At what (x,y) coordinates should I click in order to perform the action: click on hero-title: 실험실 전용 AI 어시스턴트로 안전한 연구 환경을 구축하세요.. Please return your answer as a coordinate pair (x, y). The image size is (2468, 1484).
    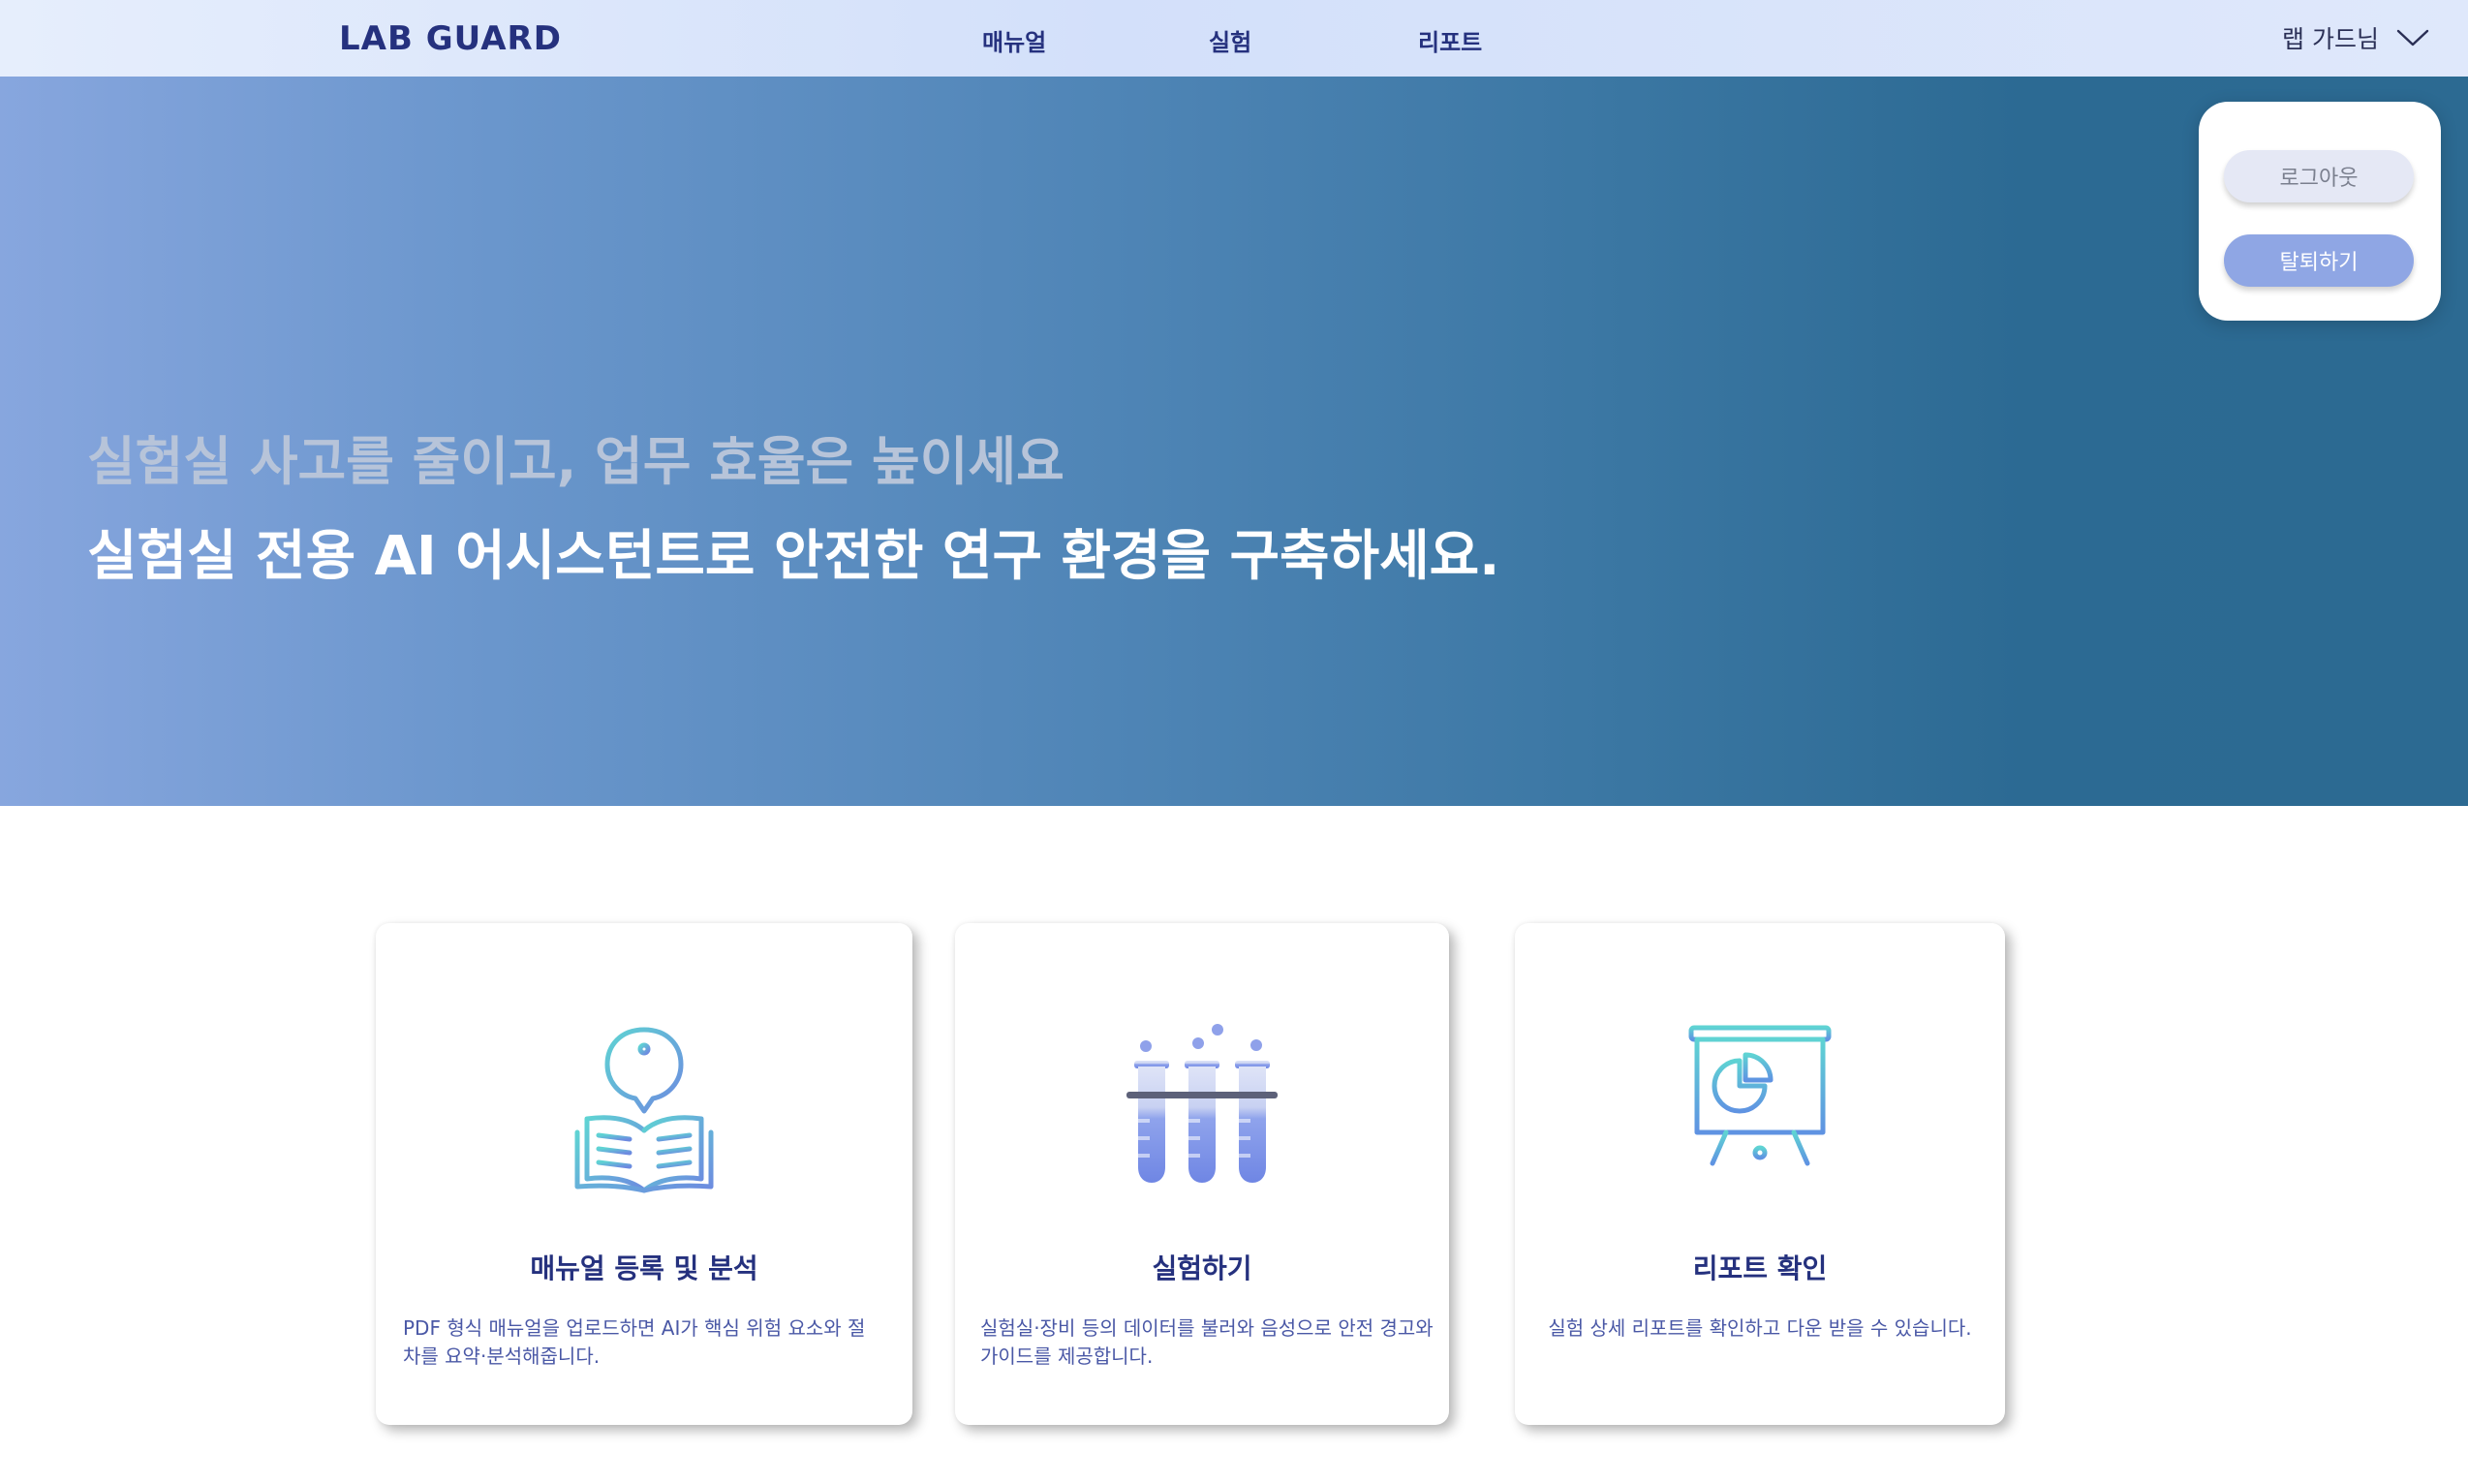
    Looking at the image, I should click on (793, 556).